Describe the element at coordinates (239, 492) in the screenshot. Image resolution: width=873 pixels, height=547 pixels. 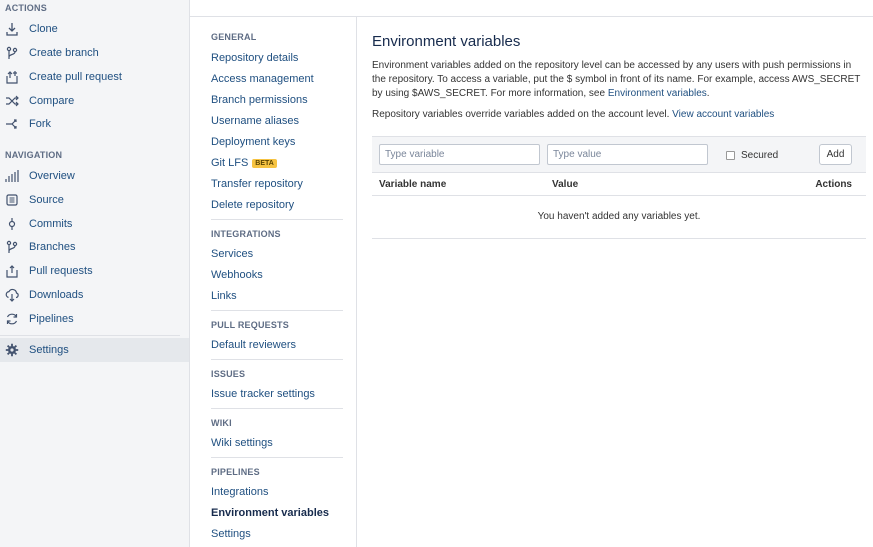
I see `menu-item-pipelines-integrations: Integrations` at that location.